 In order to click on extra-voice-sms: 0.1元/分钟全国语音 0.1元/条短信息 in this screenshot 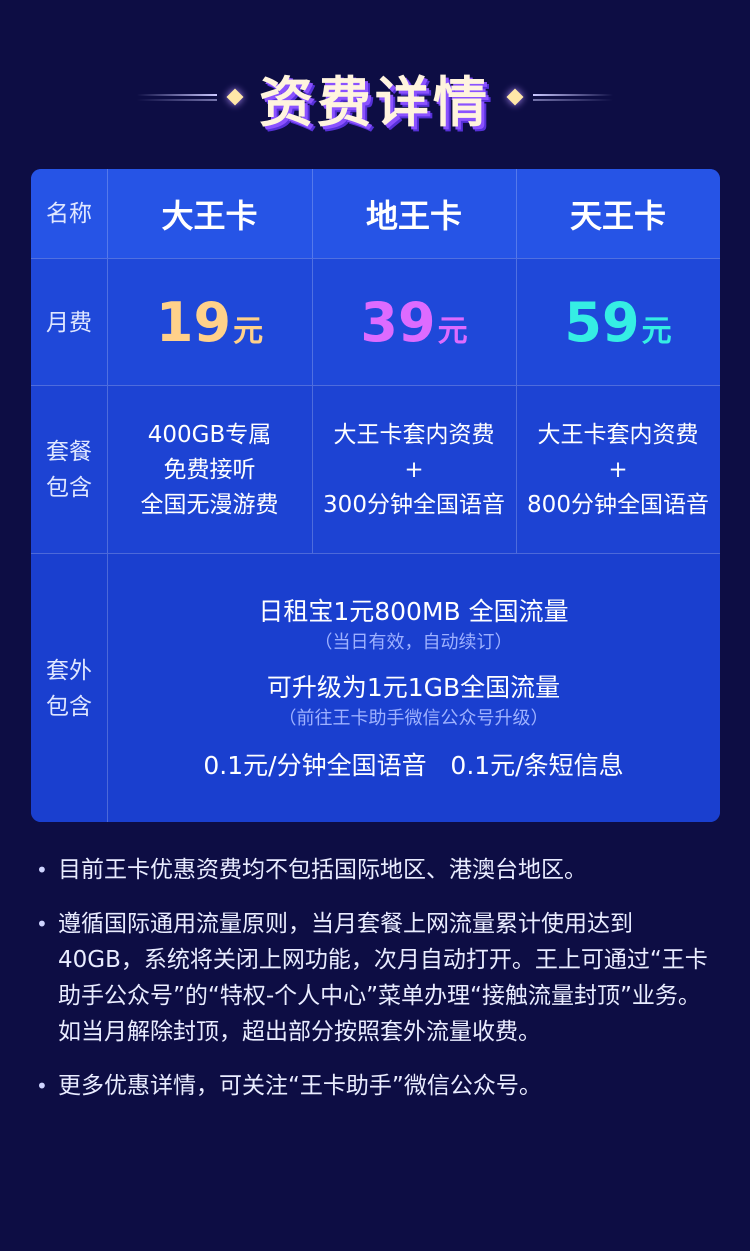, I will do `click(413, 765)`.